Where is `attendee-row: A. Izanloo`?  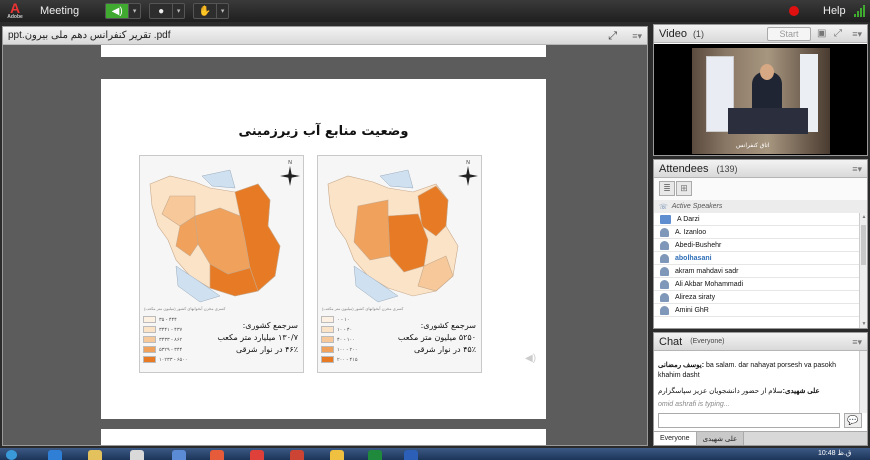
attendee-row: A. Izanloo is located at coordinates (756, 232).